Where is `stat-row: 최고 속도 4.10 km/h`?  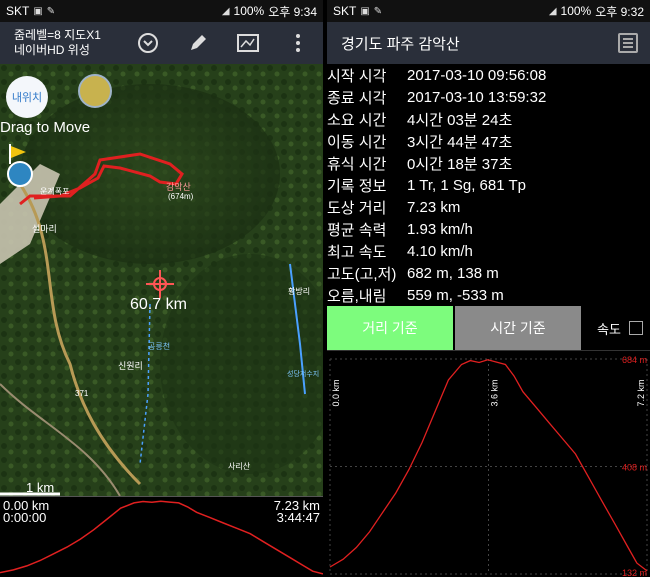 stat-row: 최고 속도 4.10 km/h is located at coordinates (488, 252).